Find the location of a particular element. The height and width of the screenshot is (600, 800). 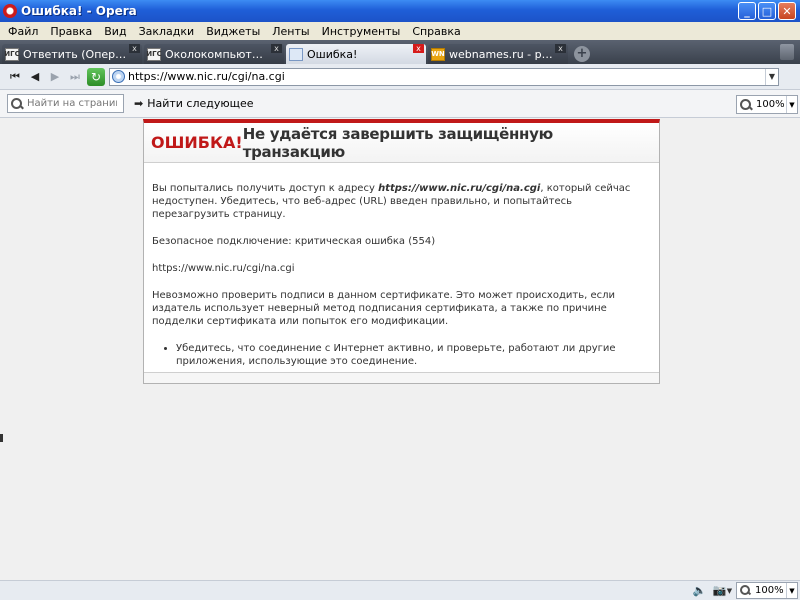

zoom-control: 100% ▼ is located at coordinates (767, 104).